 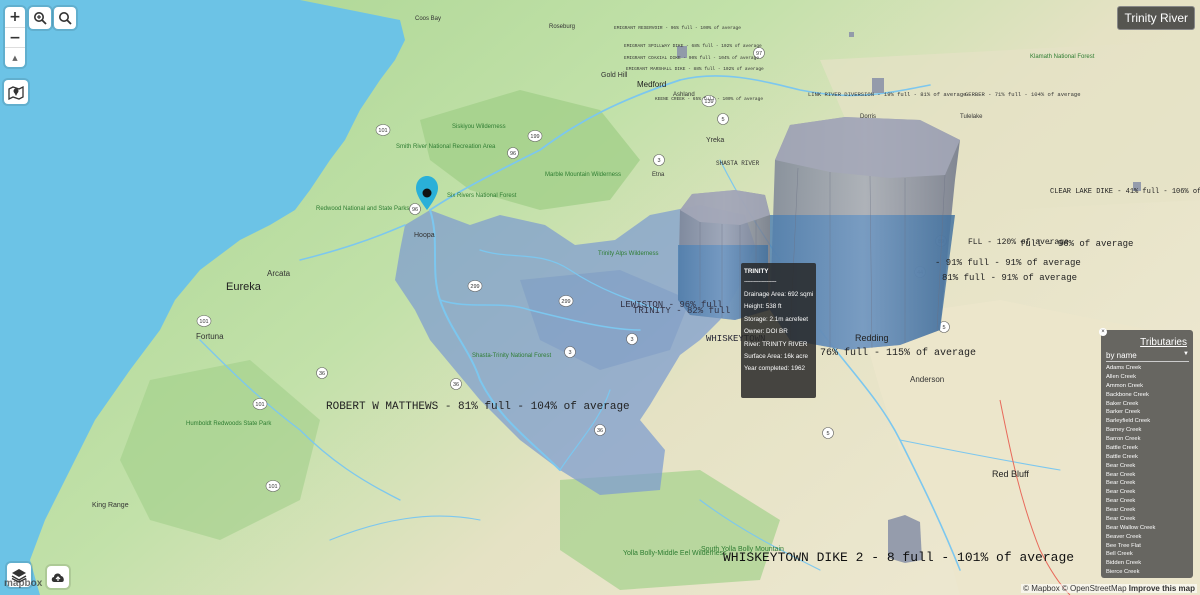 I want to click on city-label: Eureka, so click(x=244, y=287).